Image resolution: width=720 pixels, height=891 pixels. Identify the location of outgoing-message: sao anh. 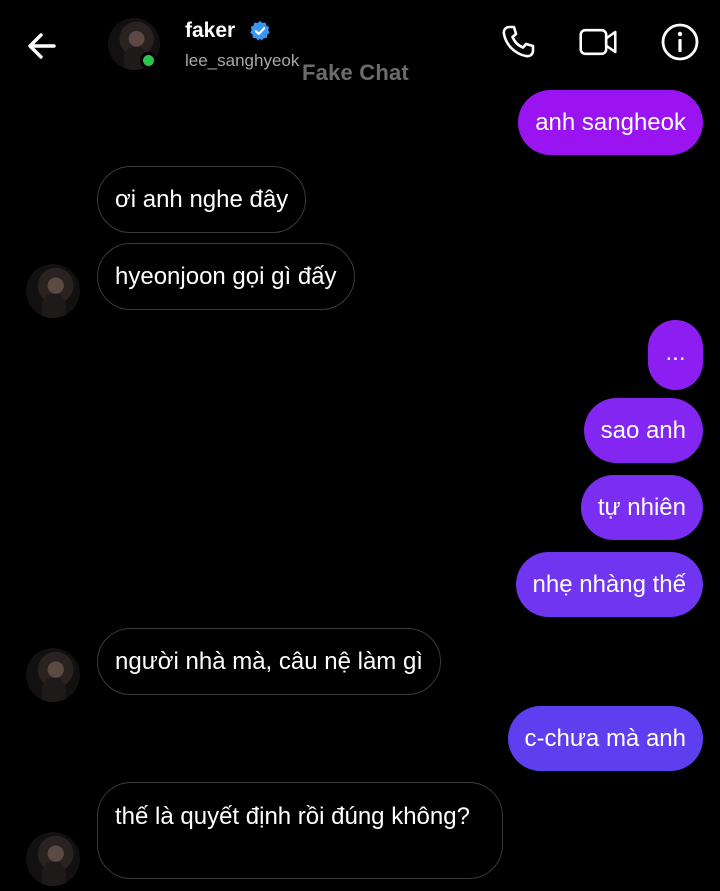
(643, 430).